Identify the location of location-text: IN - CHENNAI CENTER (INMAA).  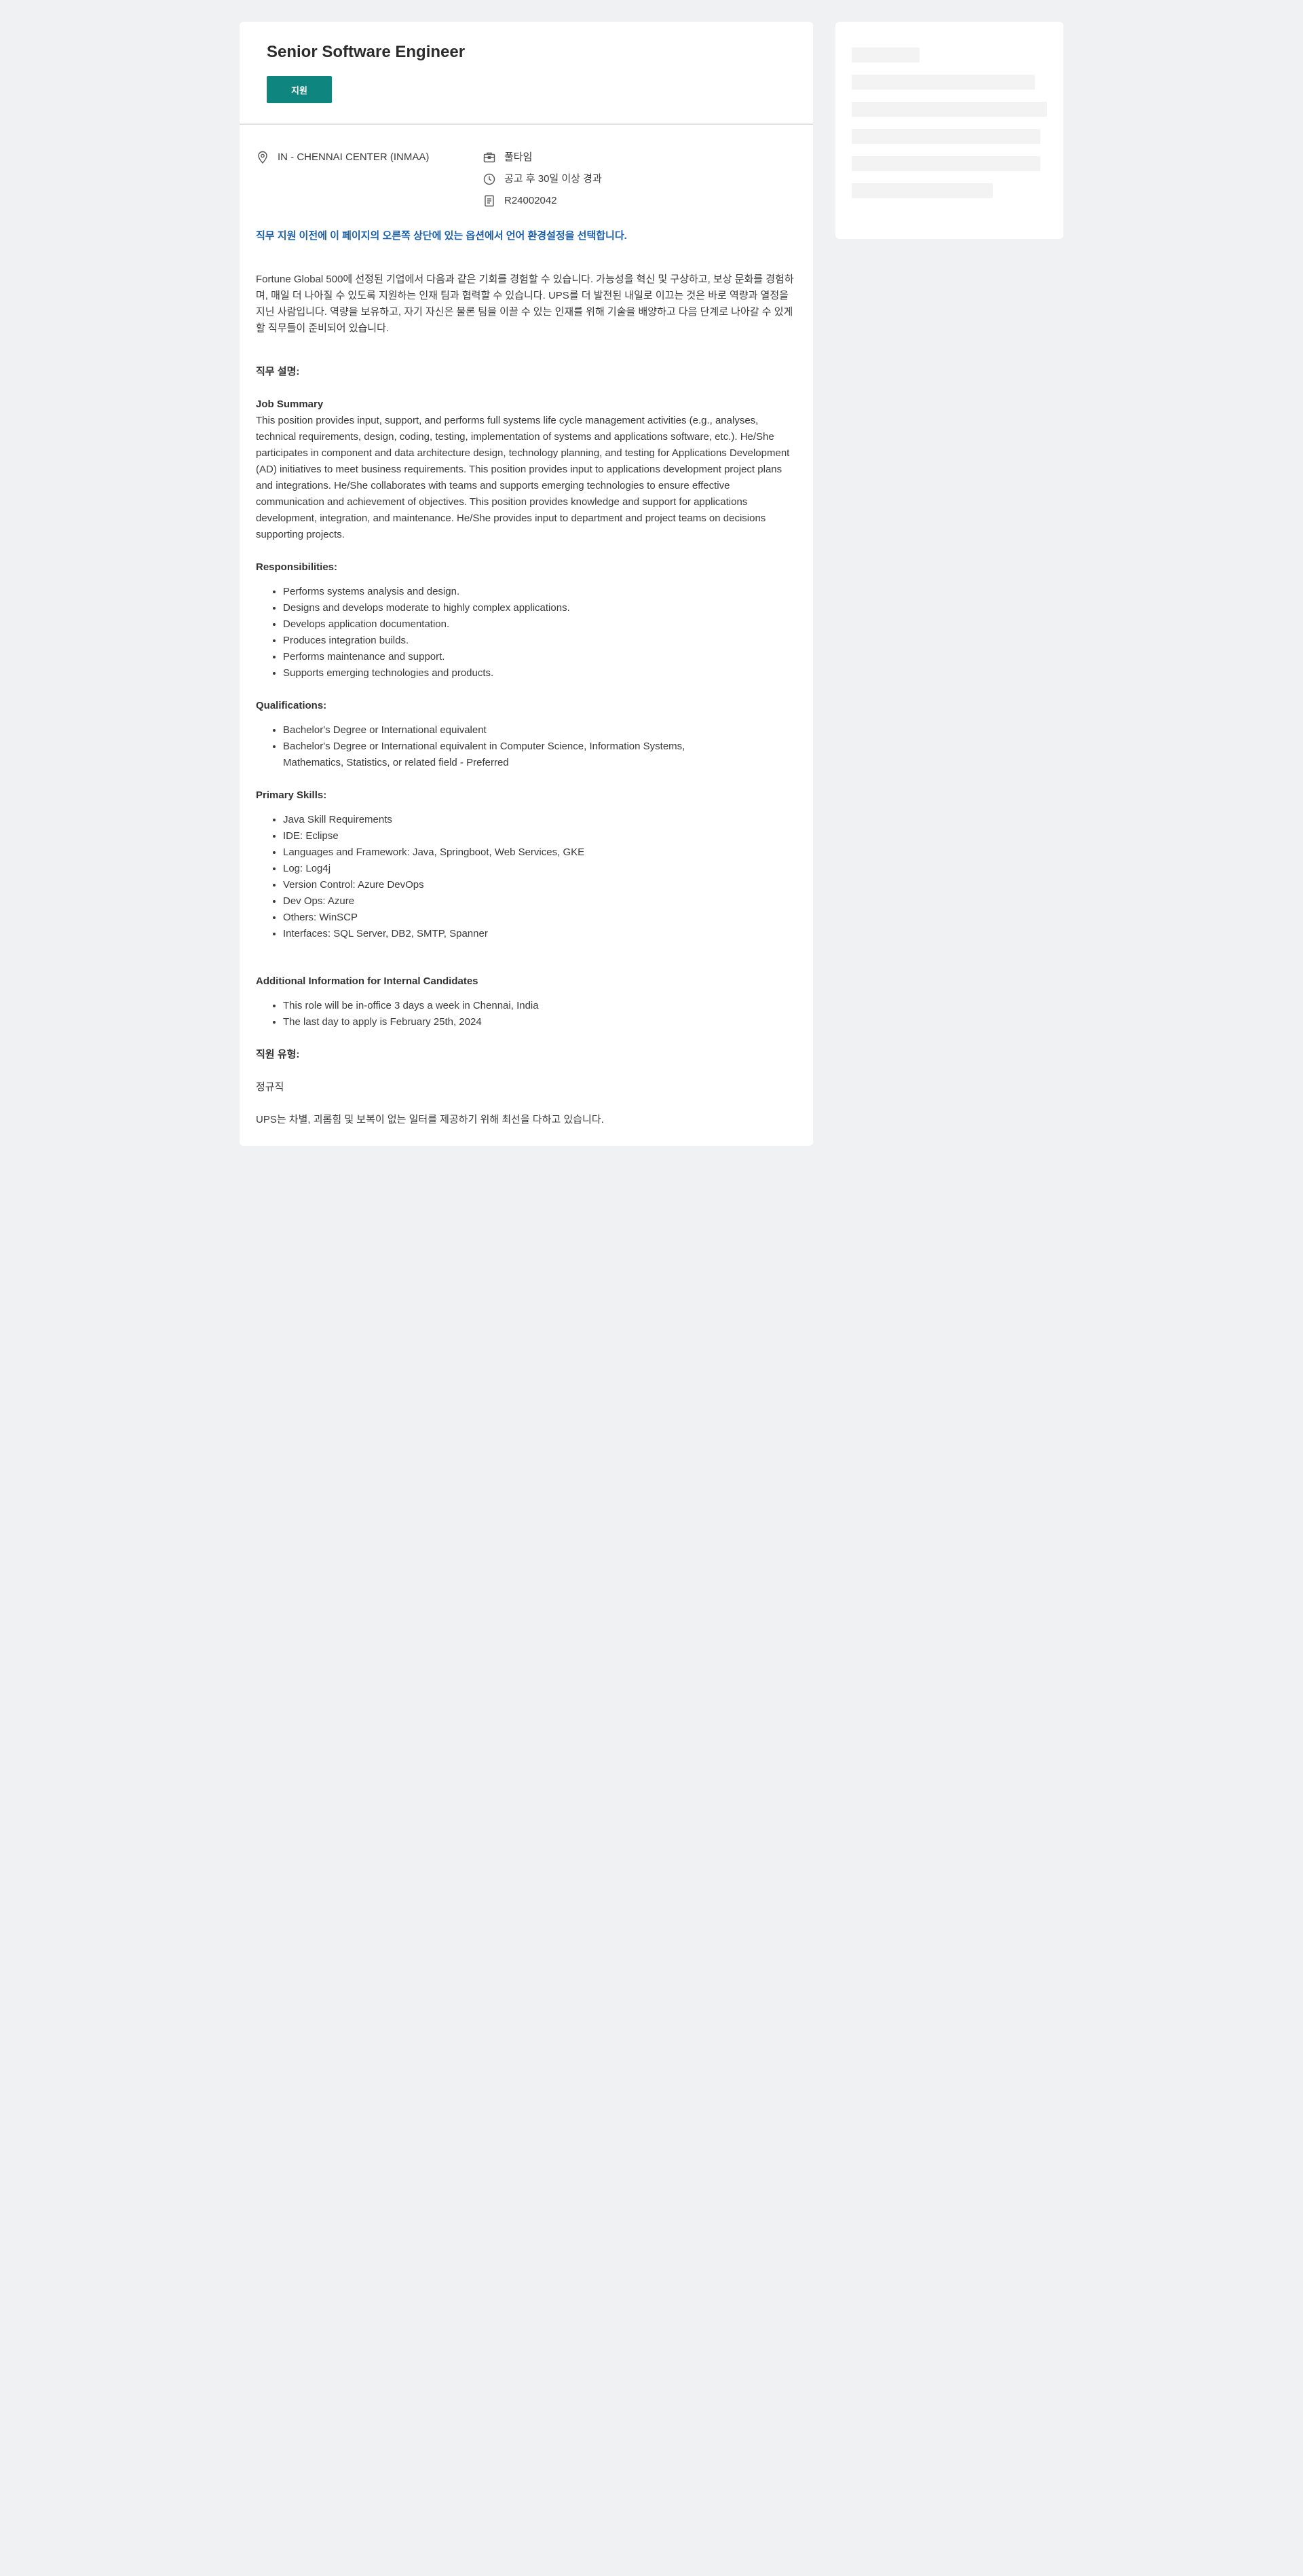
(354, 157).